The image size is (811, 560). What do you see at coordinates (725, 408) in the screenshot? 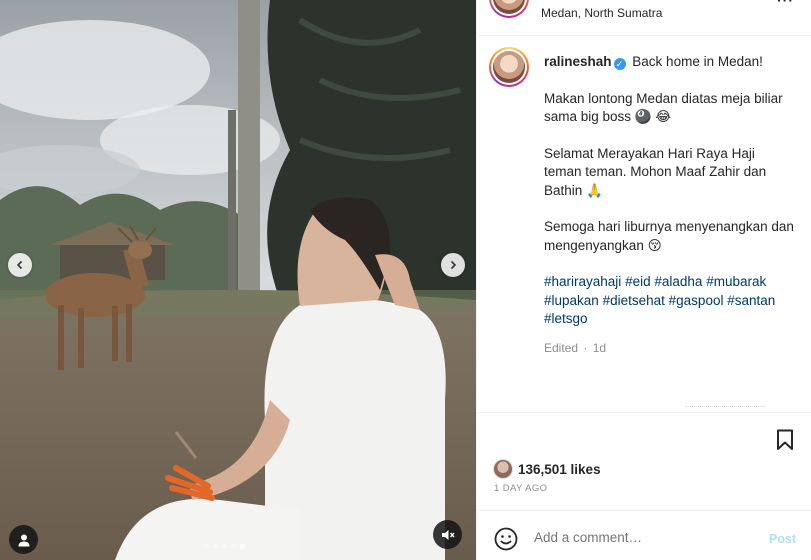
I see `comment-fade-divider` at bounding box center [725, 408].